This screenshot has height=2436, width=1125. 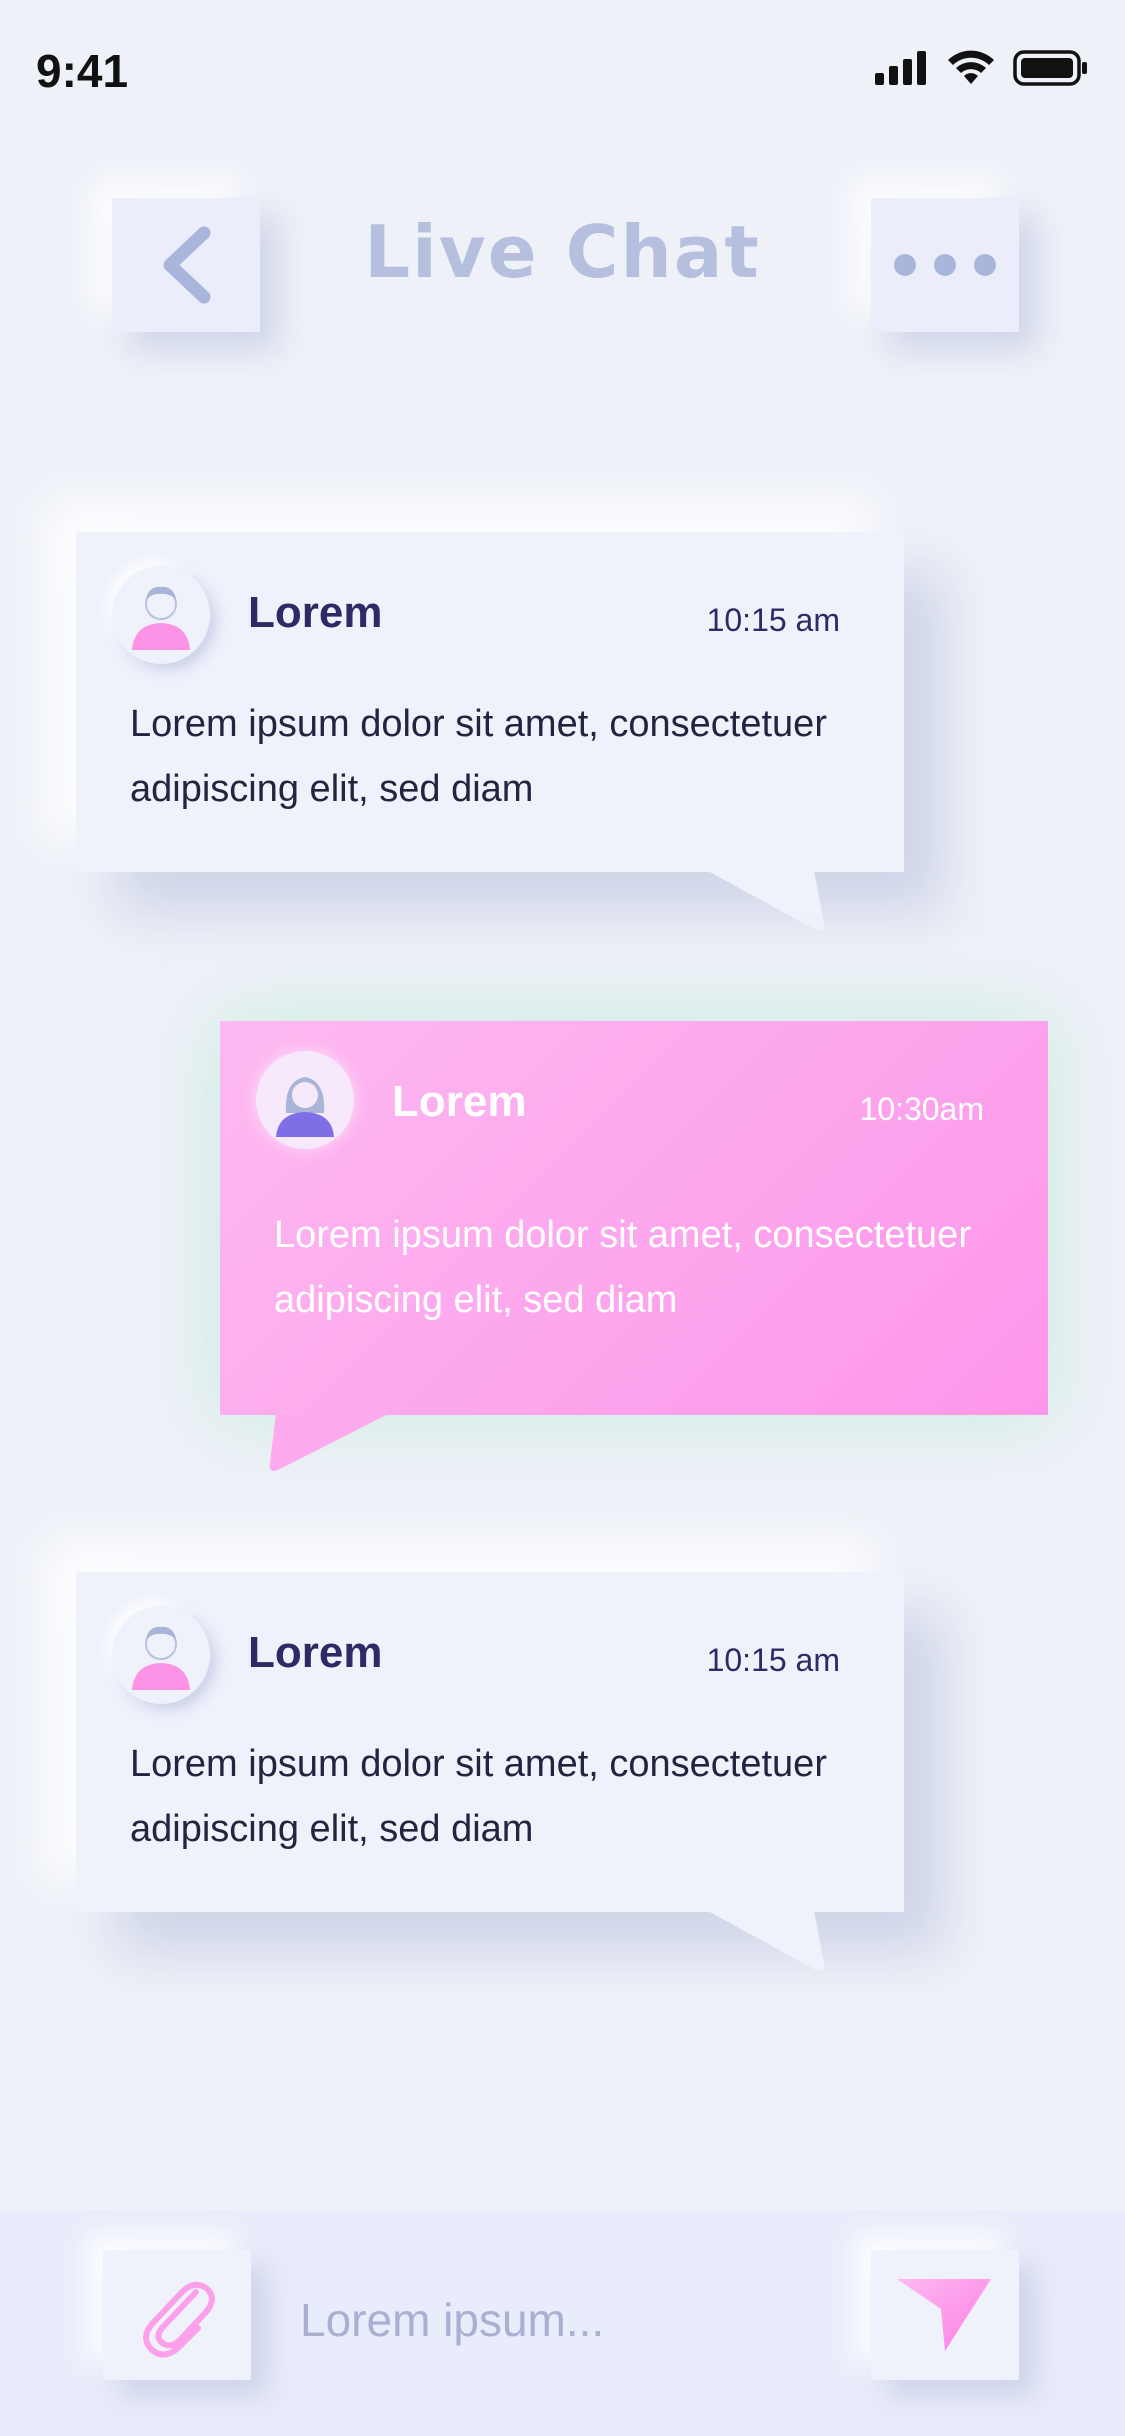 I want to click on wifi-icon, so click(x=971, y=67).